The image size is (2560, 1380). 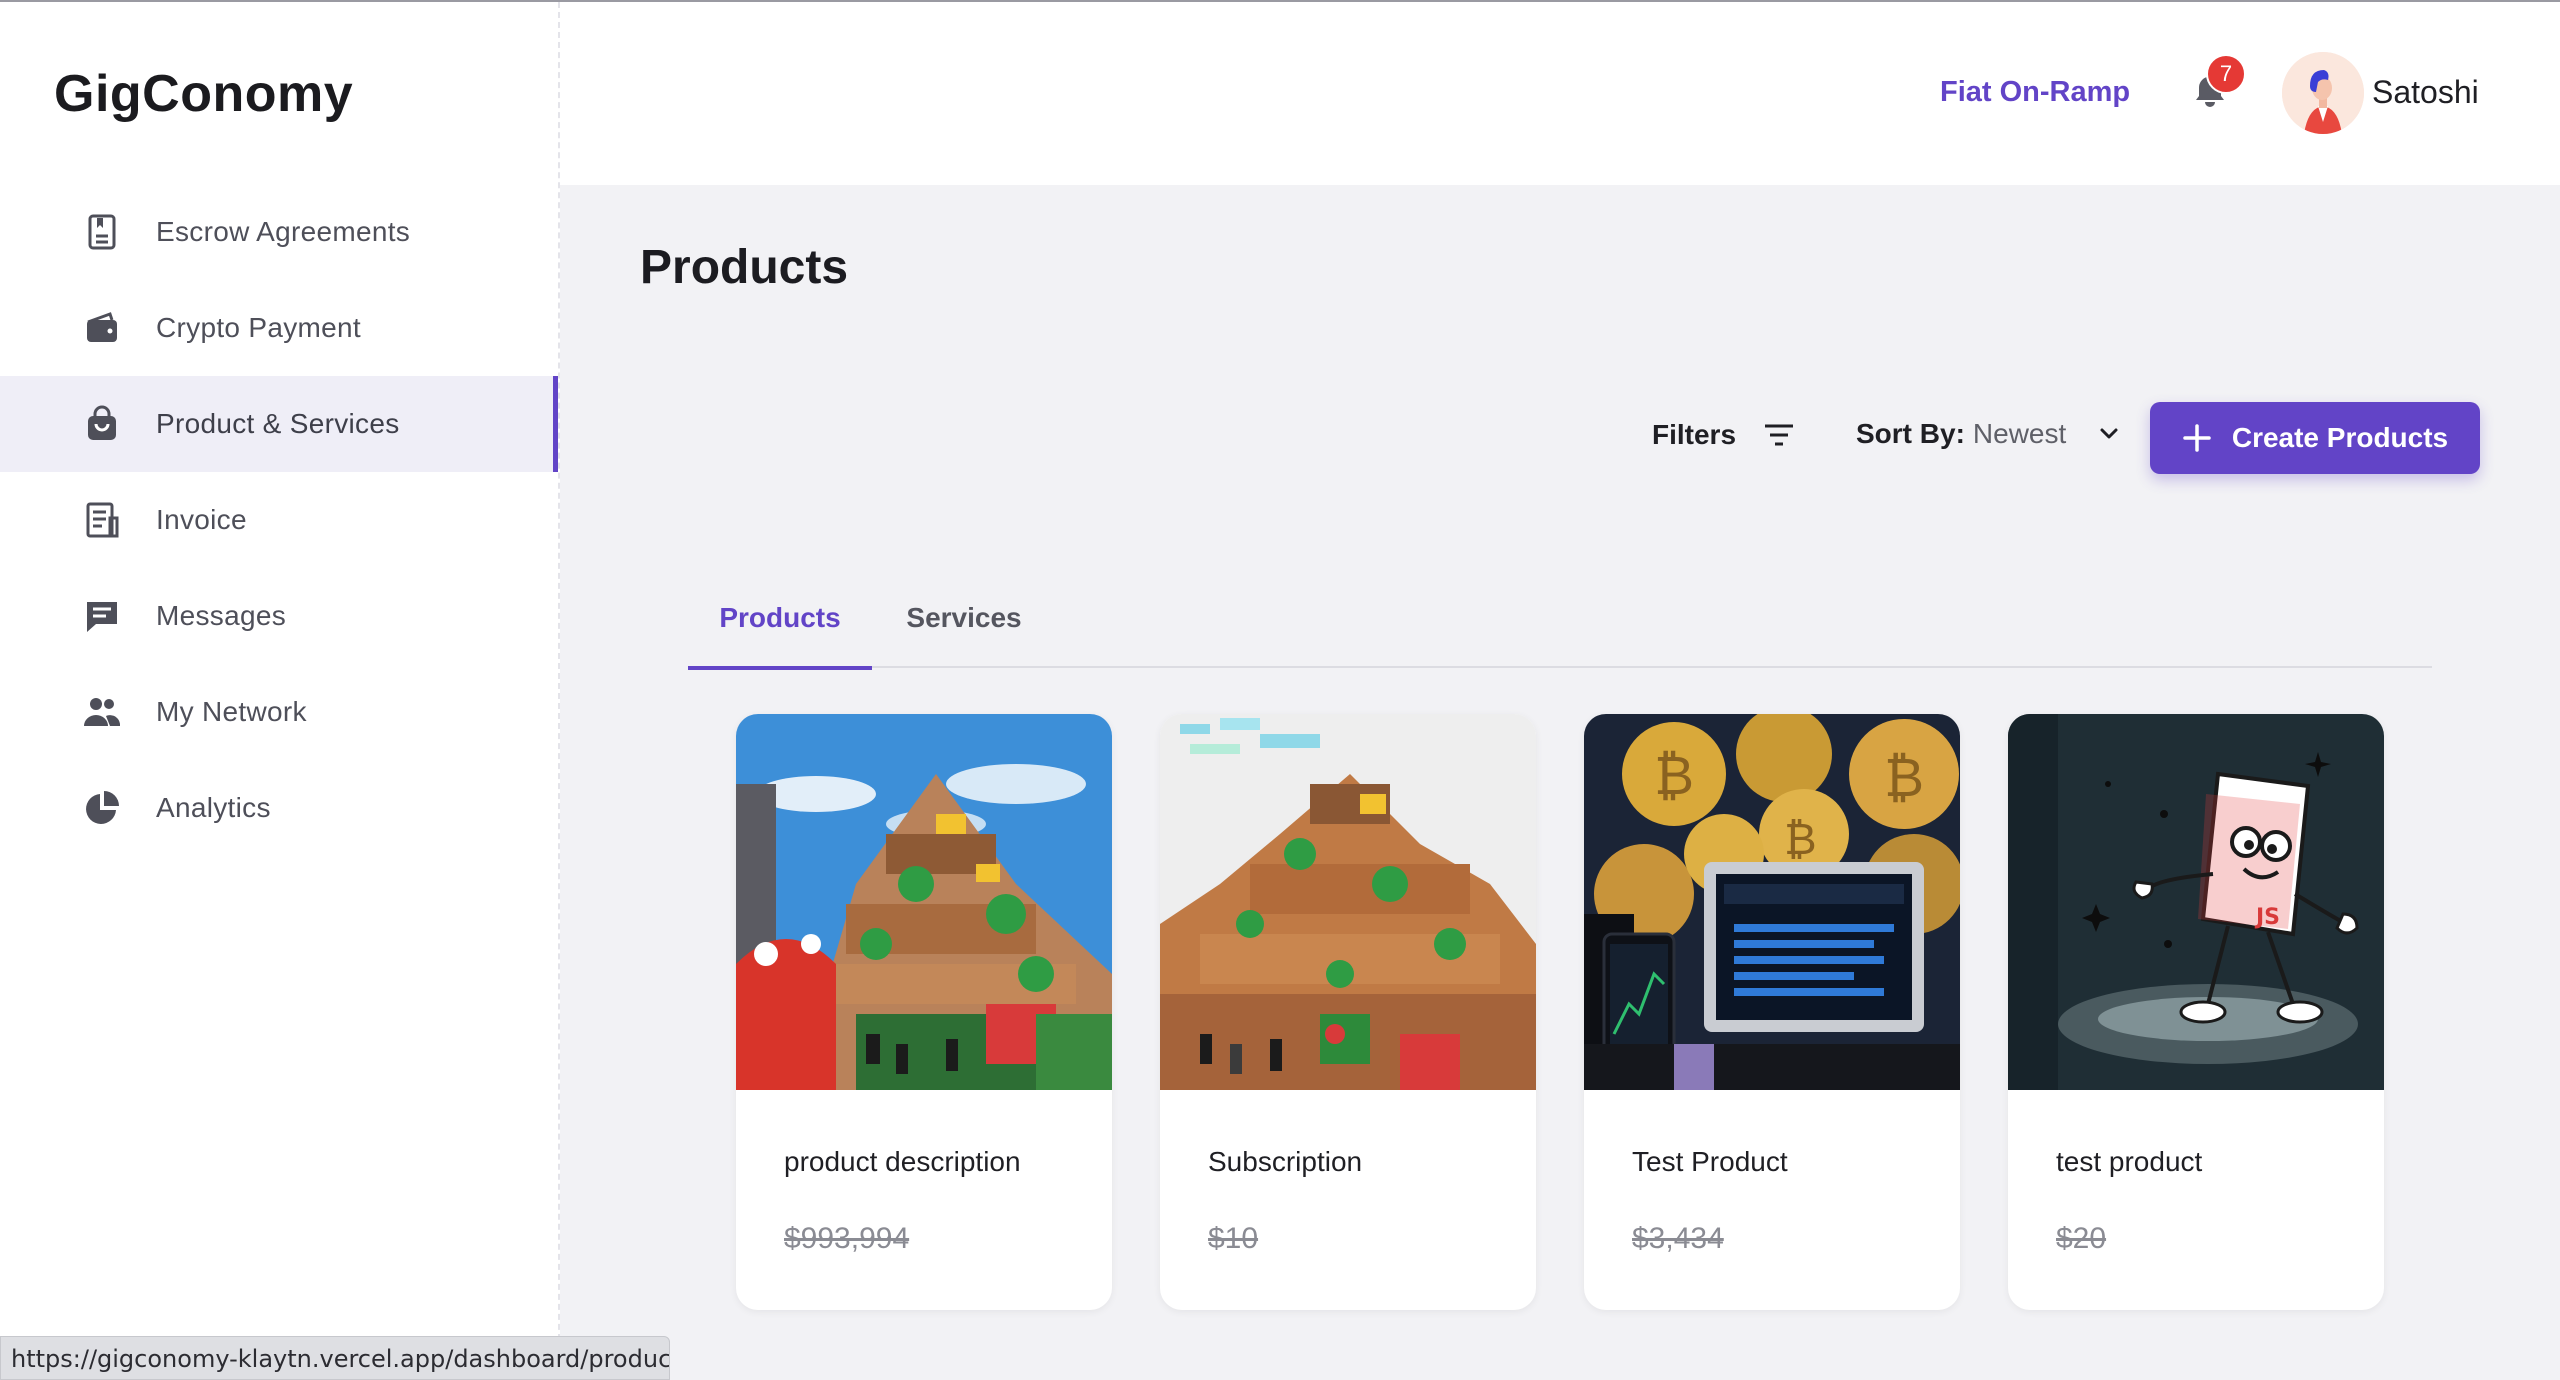 What do you see at coordinates (2340, 437) in the screenshot?
I see `create-products-label: Create Products` at bounding box center [2340, 437].